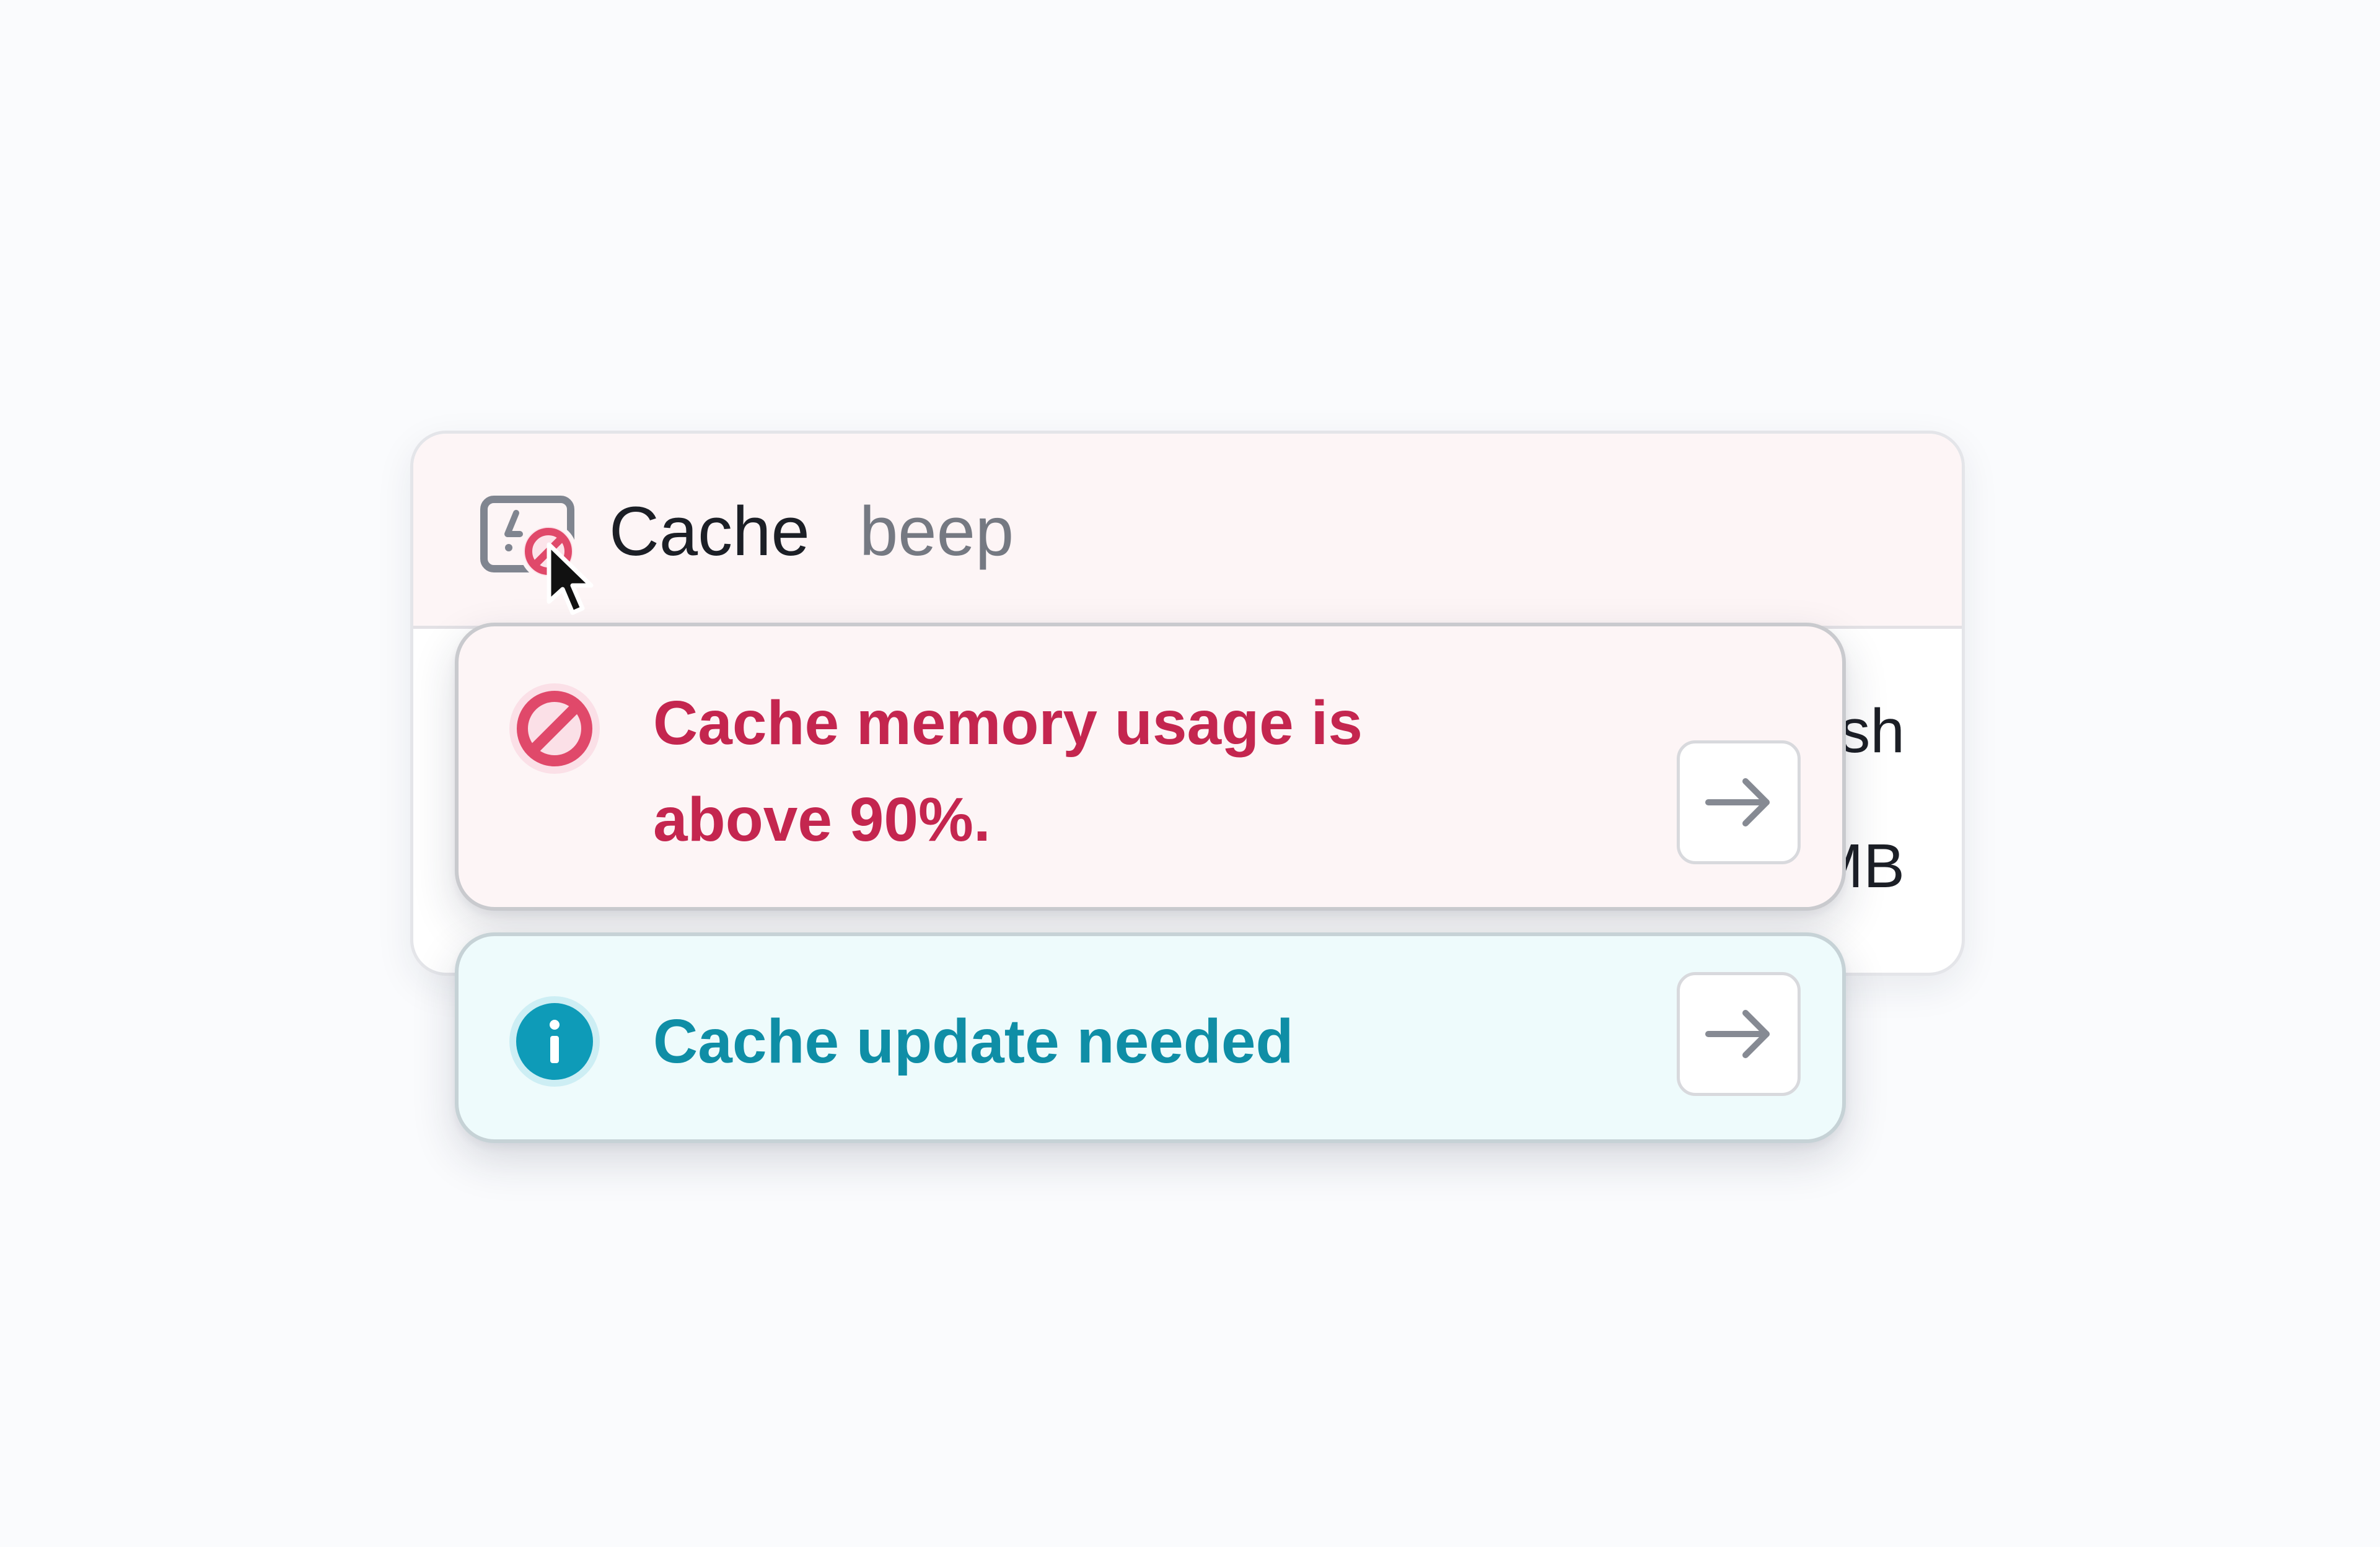  What do you see at coordinates (936, 532) in the screenshot?
I see `card-subtitle: beep` at bounding box center [936, 532].